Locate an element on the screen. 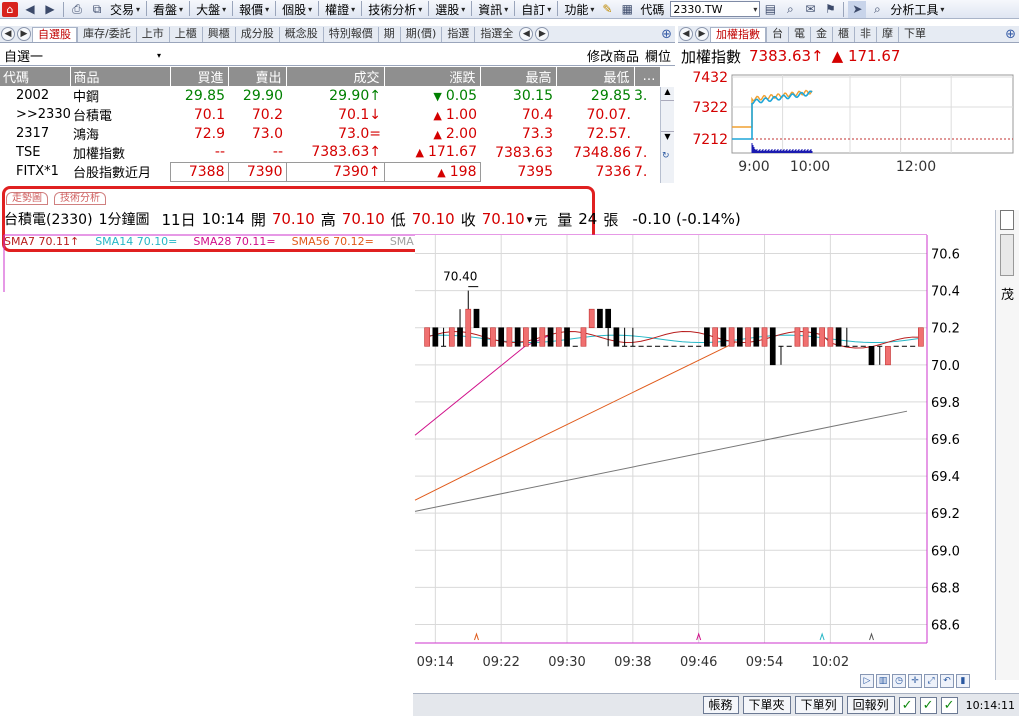 Image resolution: width=1019 pixels, height=716 pixels. status-button-0: 帳務 is located at coordinates (720, 705).